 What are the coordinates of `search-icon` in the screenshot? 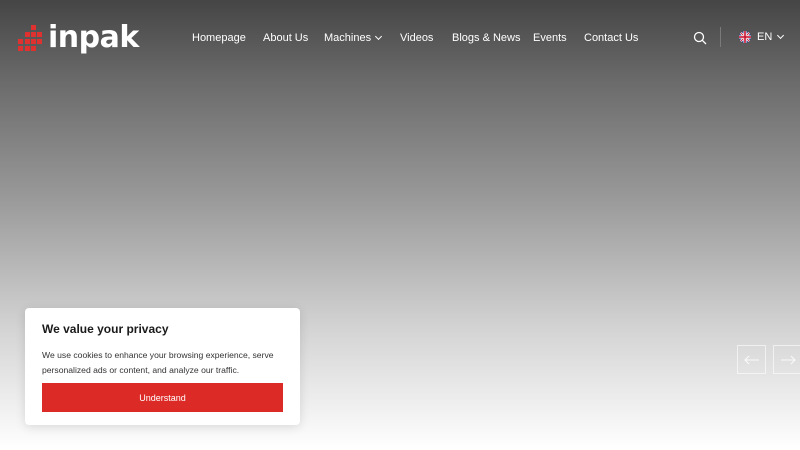 It's located at (700, 38).